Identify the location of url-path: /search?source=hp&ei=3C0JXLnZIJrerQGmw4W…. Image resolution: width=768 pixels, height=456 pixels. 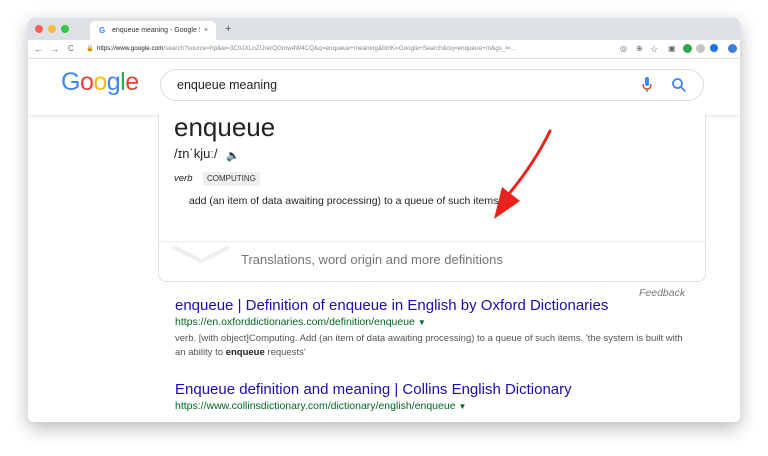
(339, 48).